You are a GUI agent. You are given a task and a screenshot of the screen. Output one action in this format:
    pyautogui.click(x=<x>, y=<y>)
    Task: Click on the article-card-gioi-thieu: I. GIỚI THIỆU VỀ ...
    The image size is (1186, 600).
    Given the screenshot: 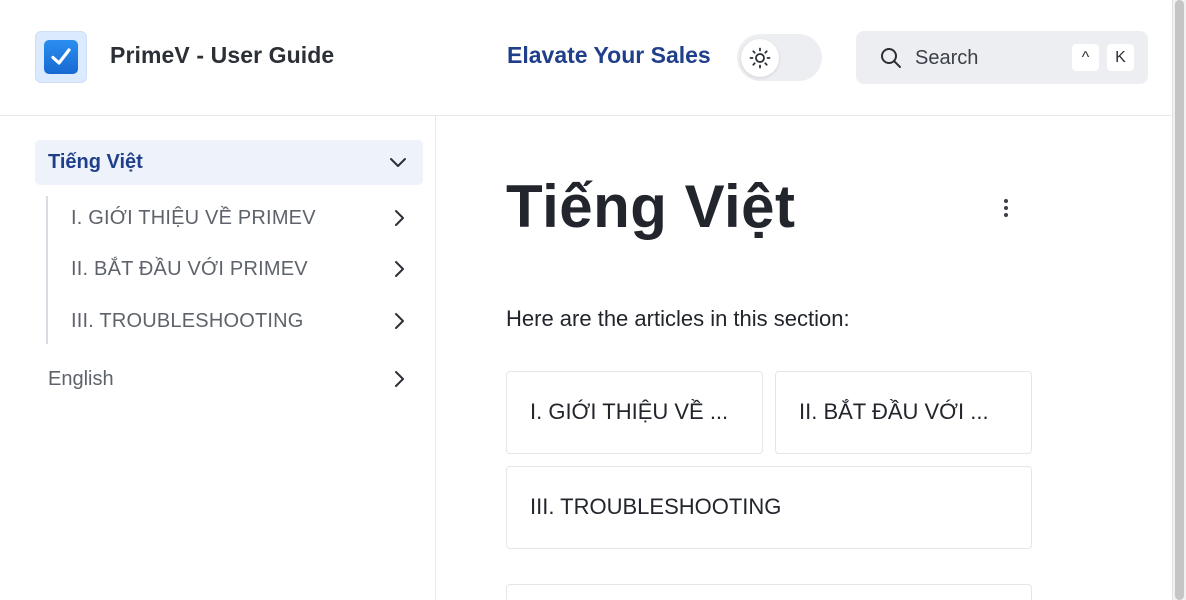 What is the action you would take?
    pyautogui.click(x=634, y=412)
    